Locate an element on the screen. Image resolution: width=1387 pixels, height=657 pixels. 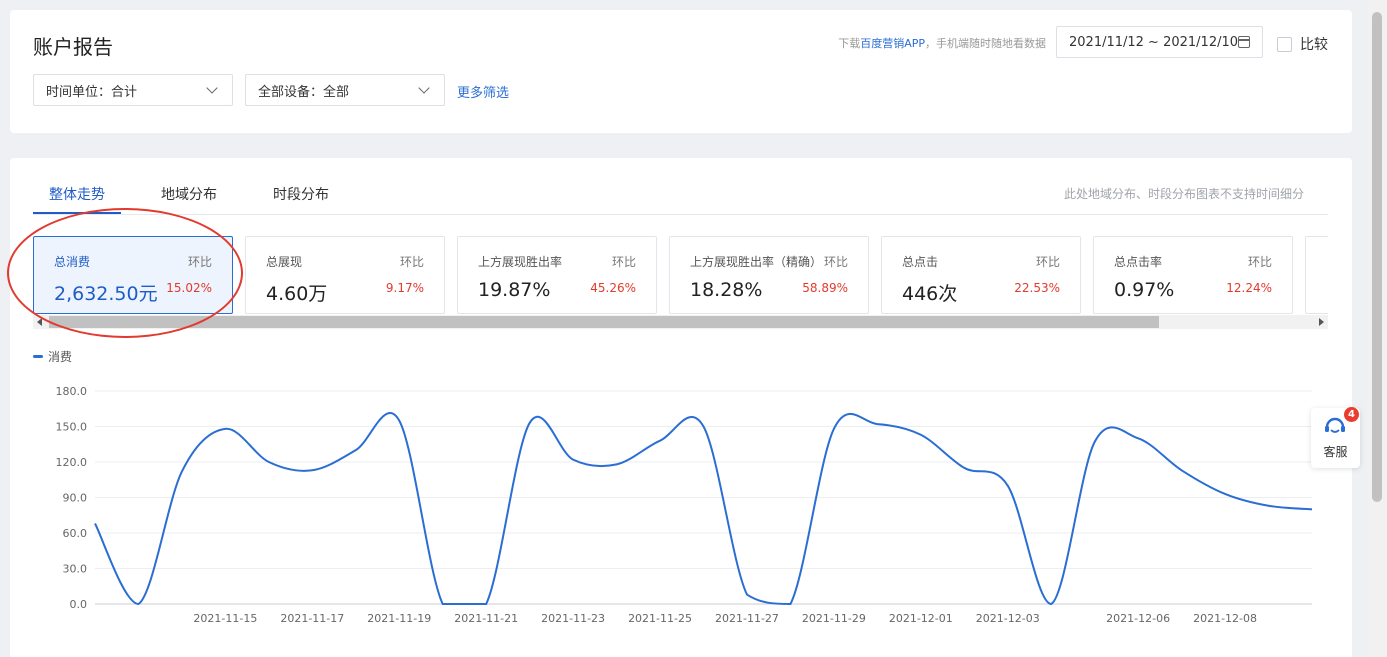
y-tick-label: 180.0 is located at coordinates (72, 391).